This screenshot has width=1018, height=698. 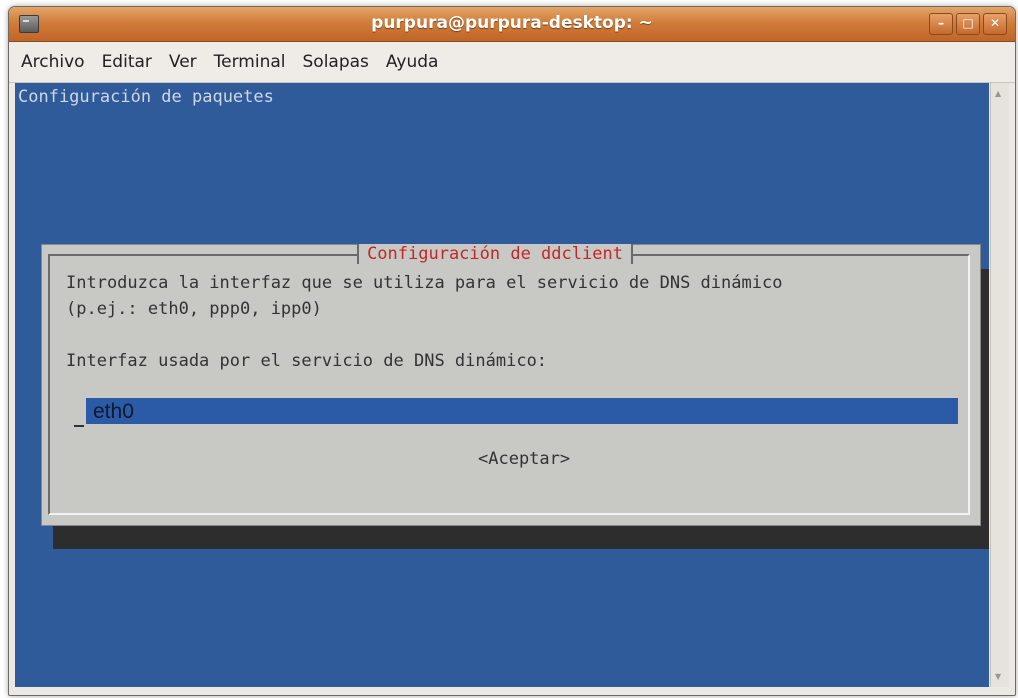 I want to click on window-title: purpura@purpura-desktop: ~, so click(x=512, y=23).